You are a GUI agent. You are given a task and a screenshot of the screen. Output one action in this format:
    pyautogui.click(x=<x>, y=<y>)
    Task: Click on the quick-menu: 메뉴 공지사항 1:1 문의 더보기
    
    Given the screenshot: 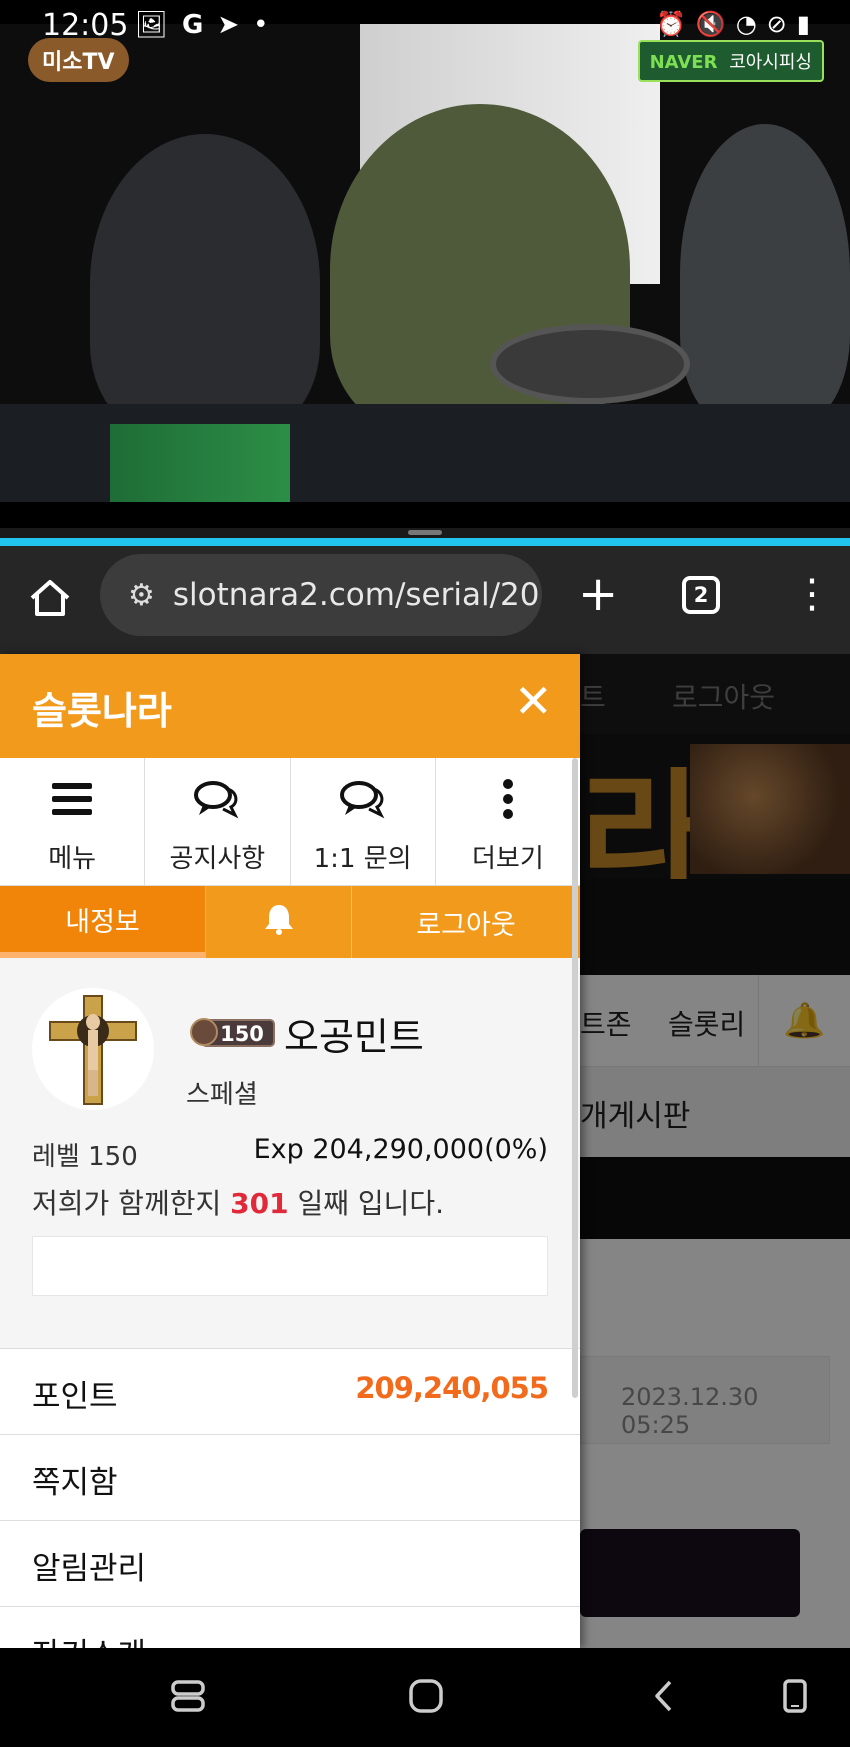 What is the action you would take?
    pyautogui.click(x=290, y=822)
    